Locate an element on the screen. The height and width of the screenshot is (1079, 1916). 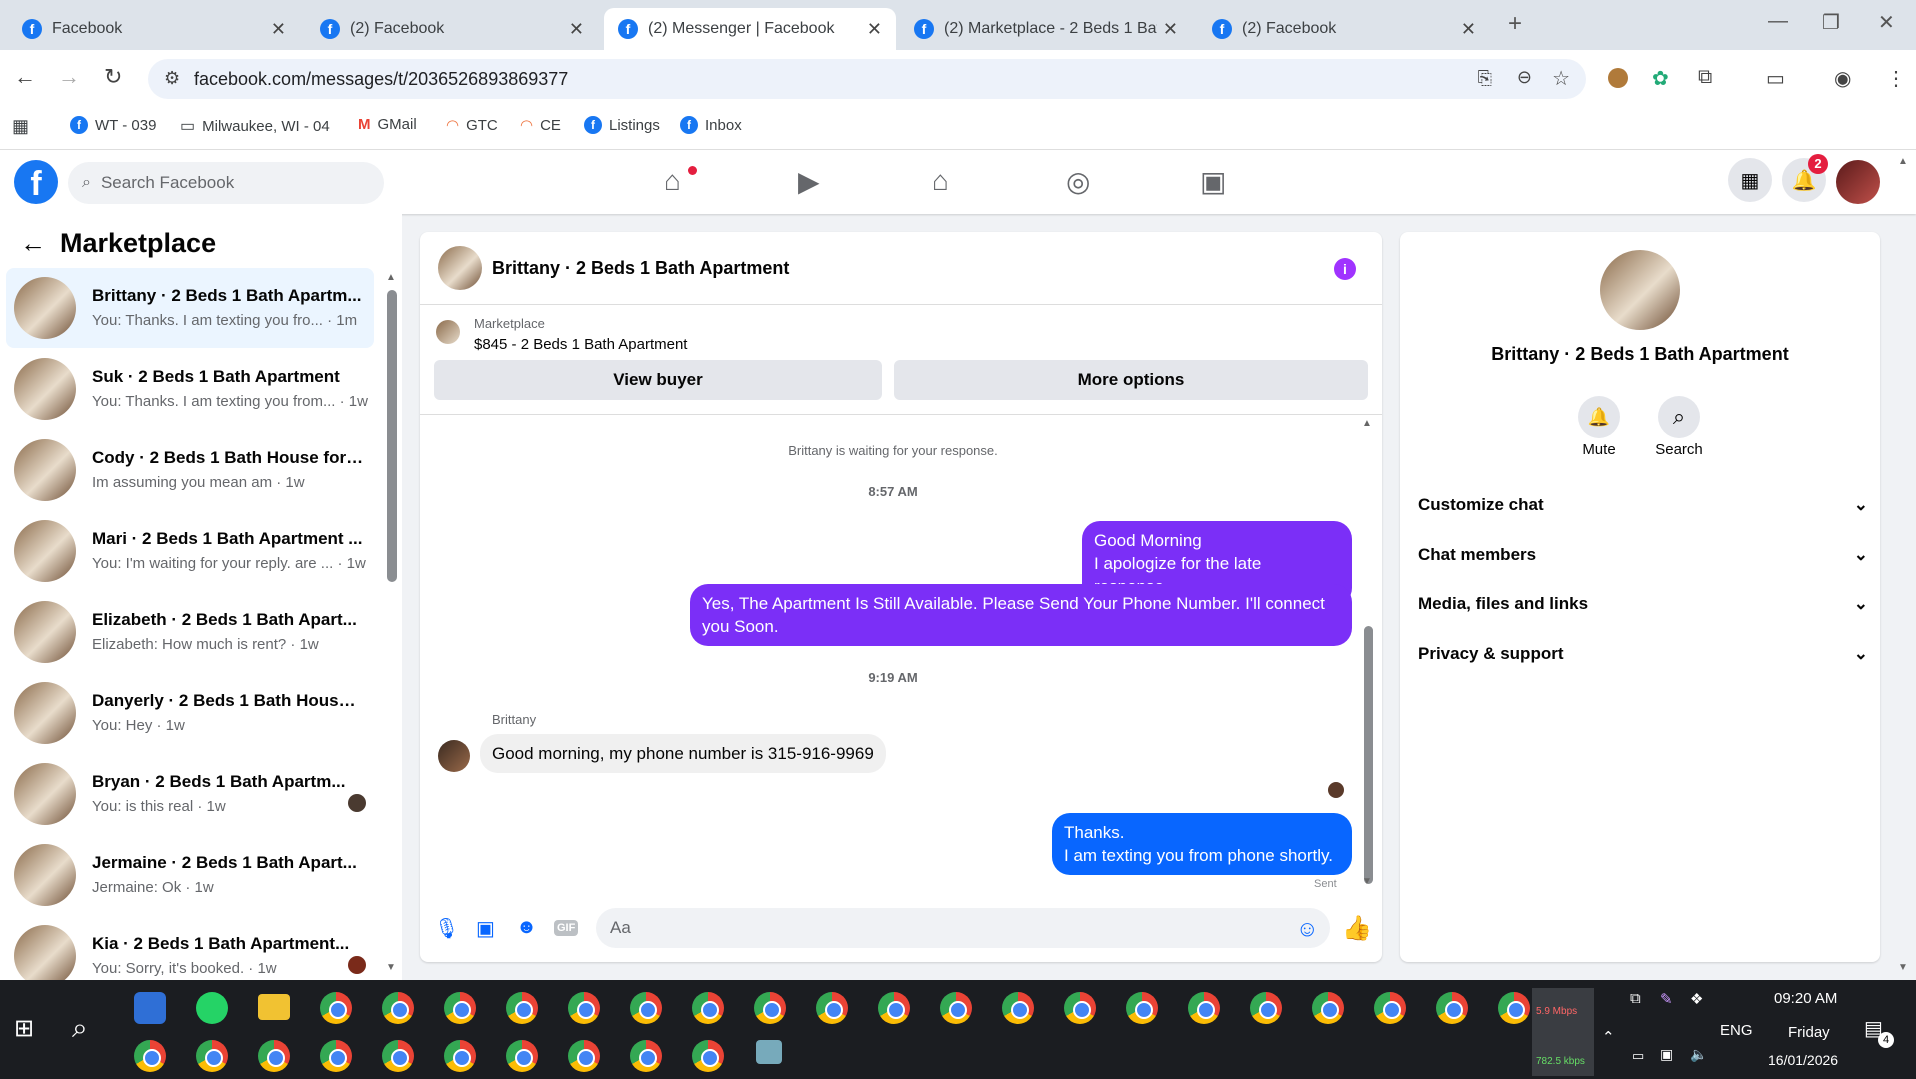
listing-title: $845 - 2 Beds 1 Bath Apartment is located at coordinates (580, 344).